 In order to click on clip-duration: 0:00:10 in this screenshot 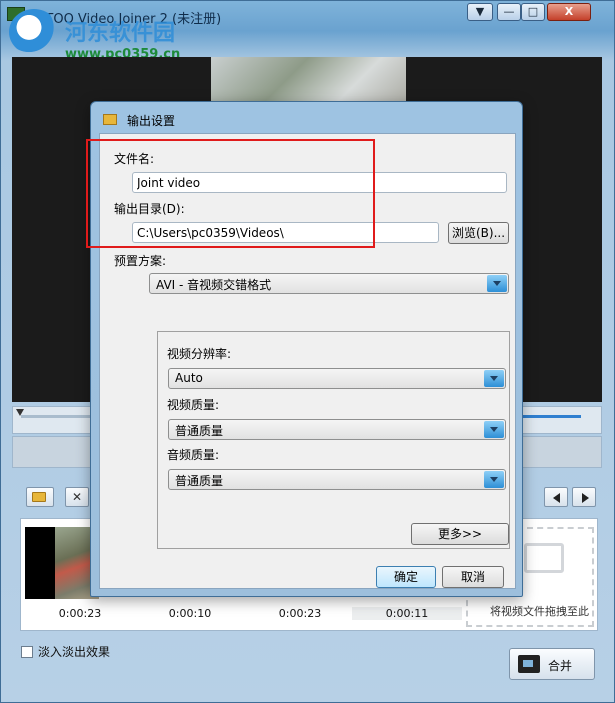, I will do `click(190, 613)`.